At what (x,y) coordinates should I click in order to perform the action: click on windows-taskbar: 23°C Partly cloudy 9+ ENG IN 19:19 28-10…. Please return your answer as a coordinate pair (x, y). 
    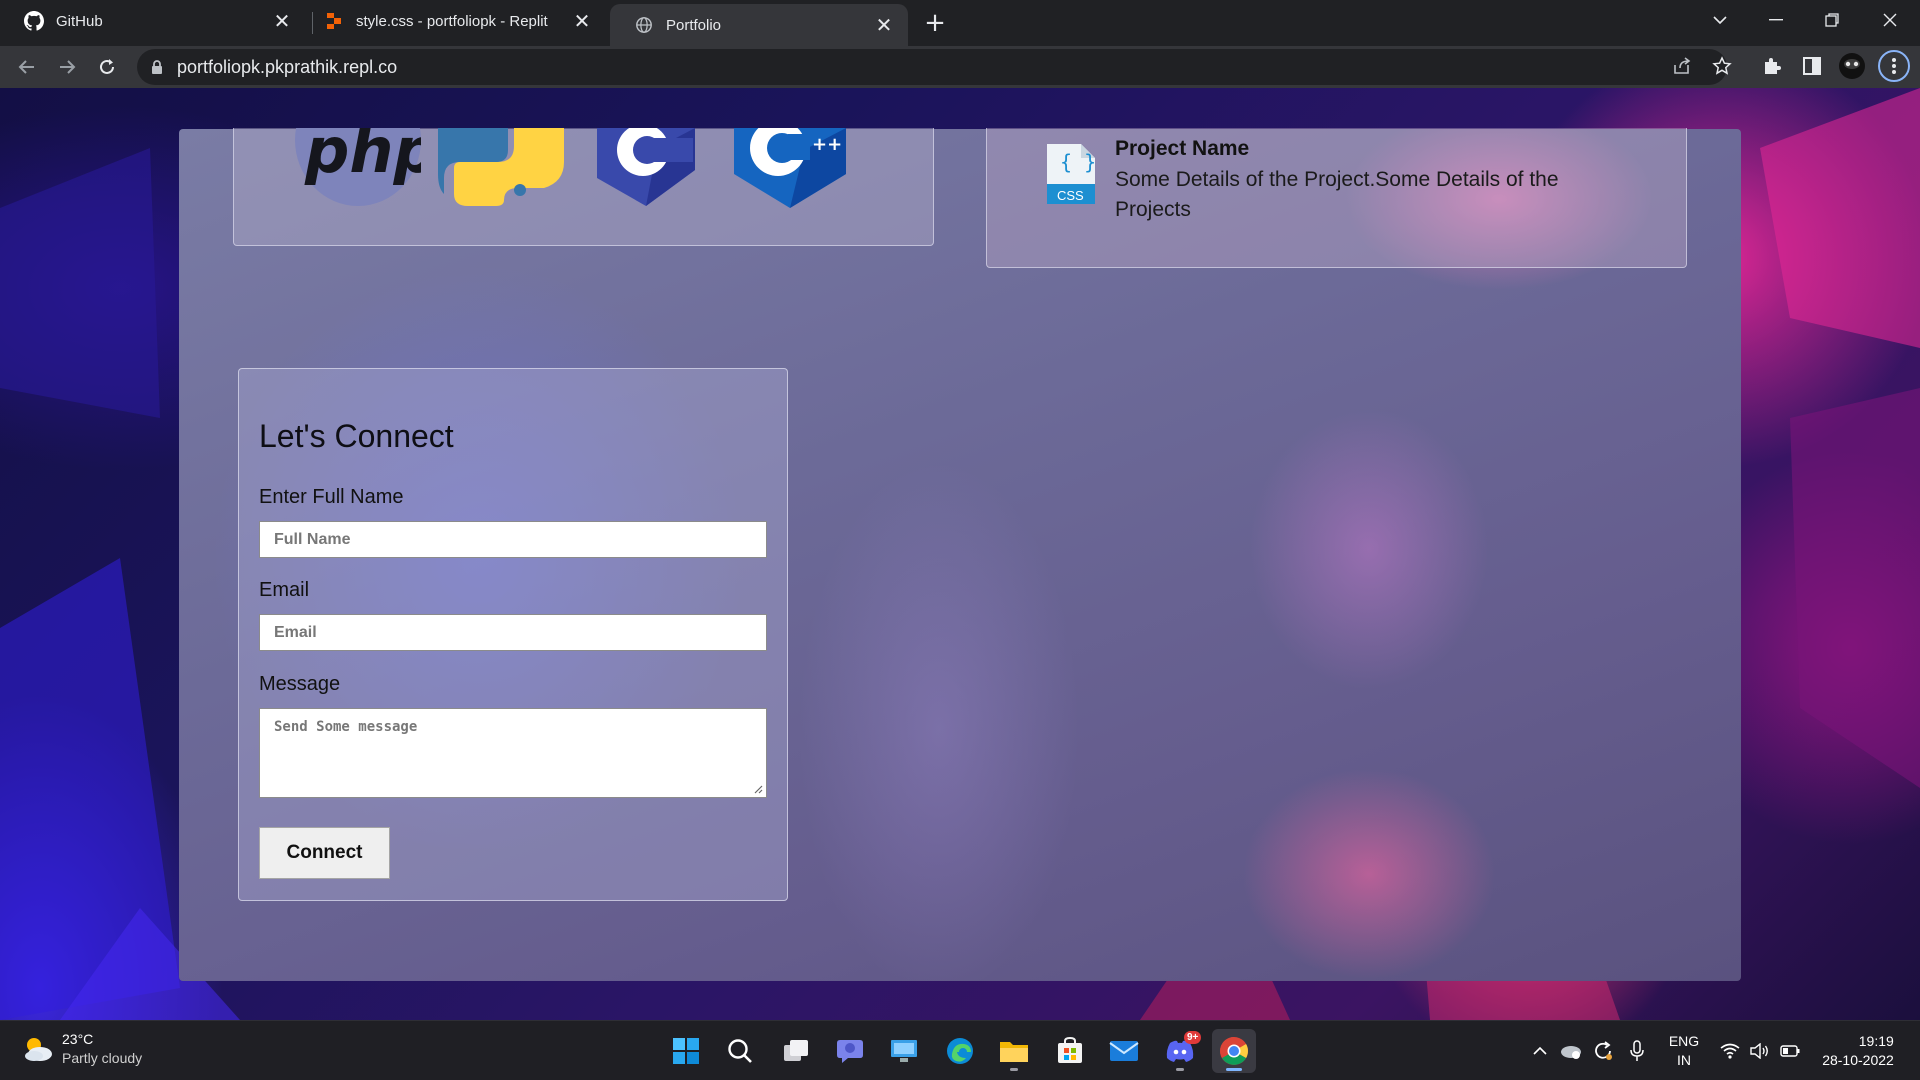
    Looking at the image, I should click on (960, 1050).